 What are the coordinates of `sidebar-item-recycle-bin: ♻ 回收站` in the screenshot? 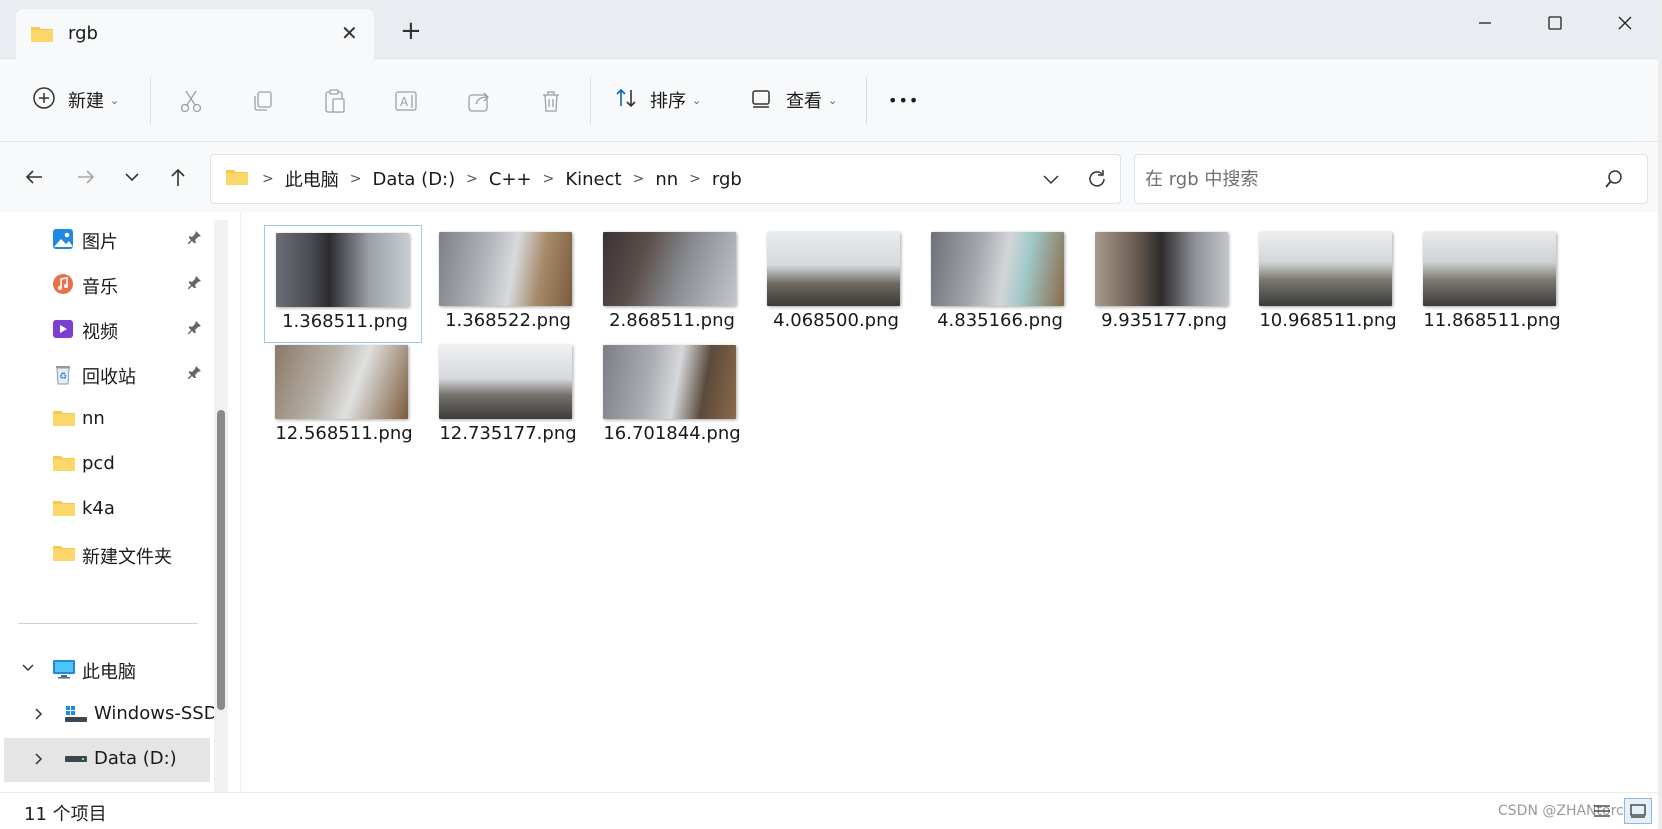 It's located at (105, 375).